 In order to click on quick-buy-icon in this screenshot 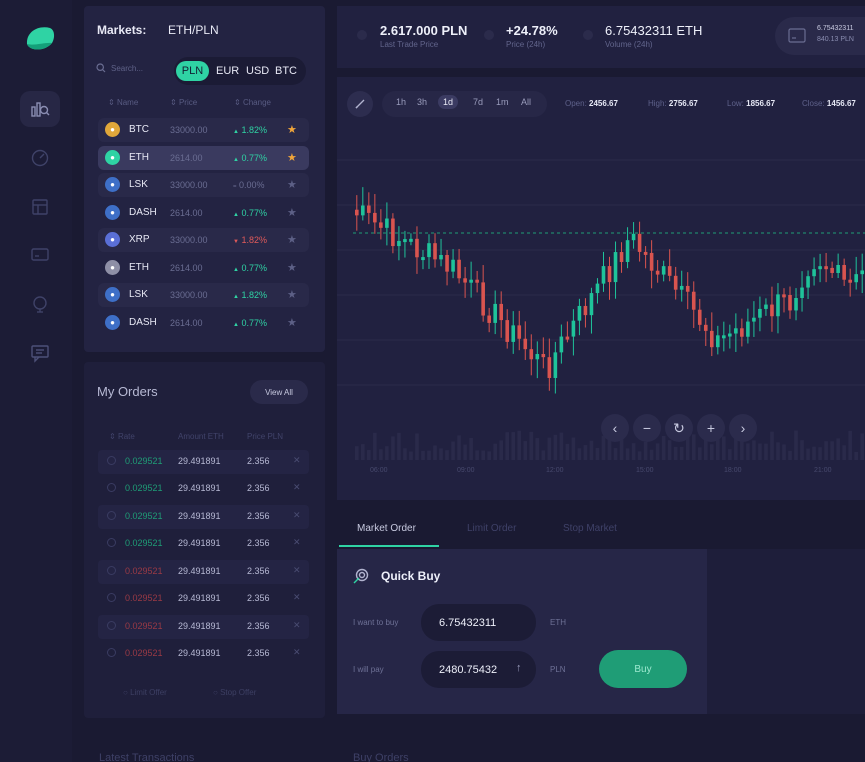, I will do `click(361, 576)`.